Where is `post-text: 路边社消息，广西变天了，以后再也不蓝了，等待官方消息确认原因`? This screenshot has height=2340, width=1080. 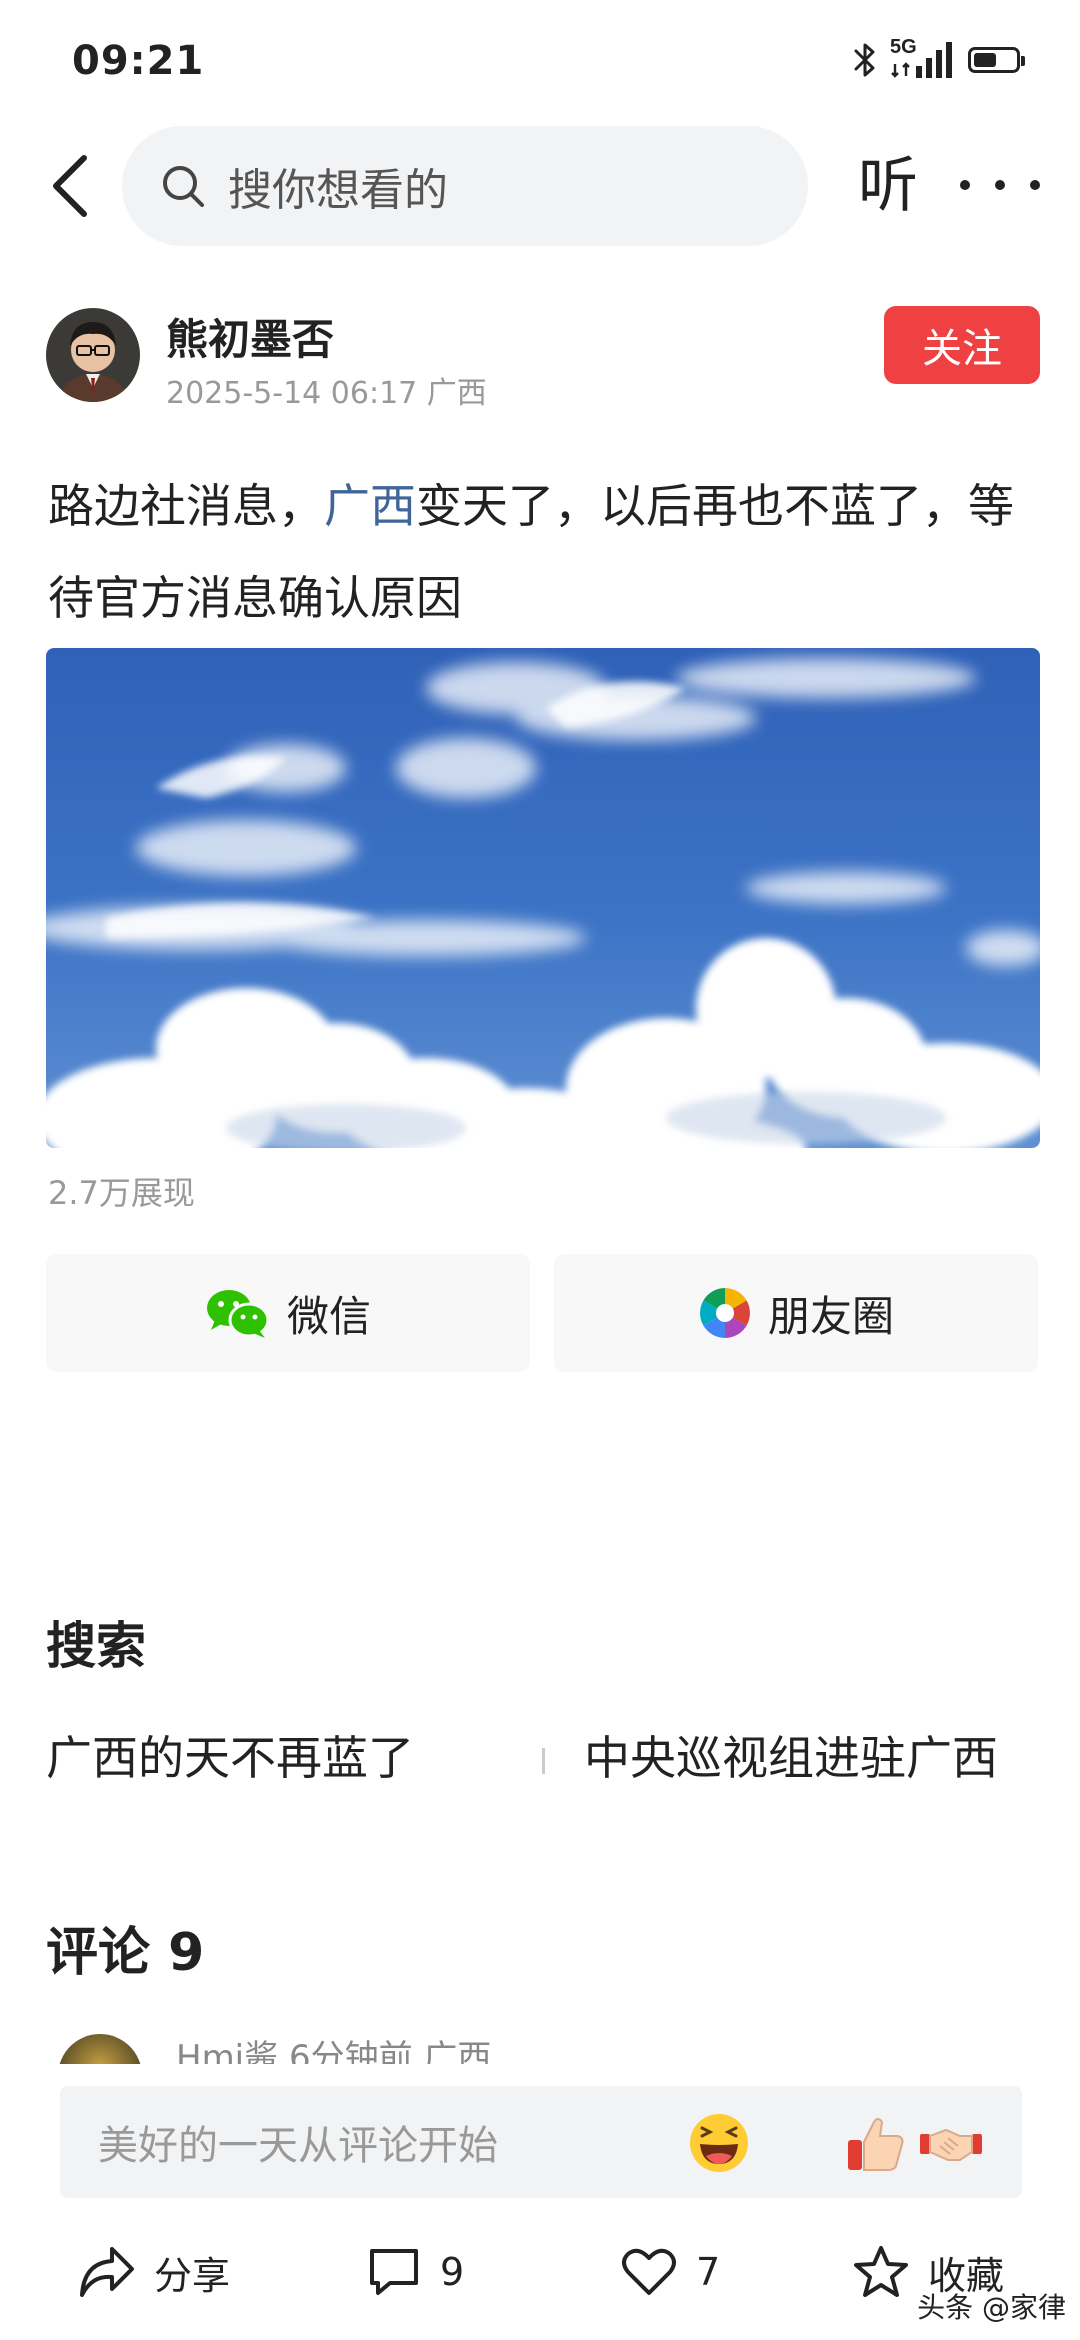
post-text: 路边社消息，广西变天了，以后再也不蓝了，等待官方消息确认原因 is located at coordinates (543, 552).